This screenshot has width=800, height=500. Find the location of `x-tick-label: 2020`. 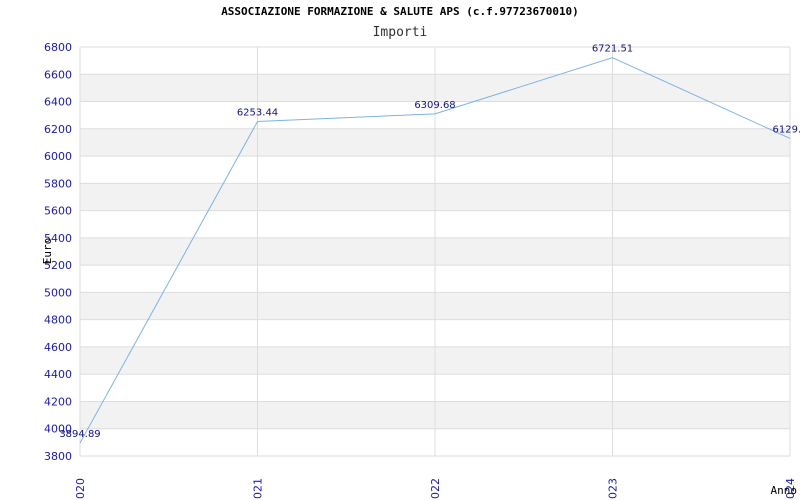

x-tick-label: 2020 is located at coordinates (80, 489).